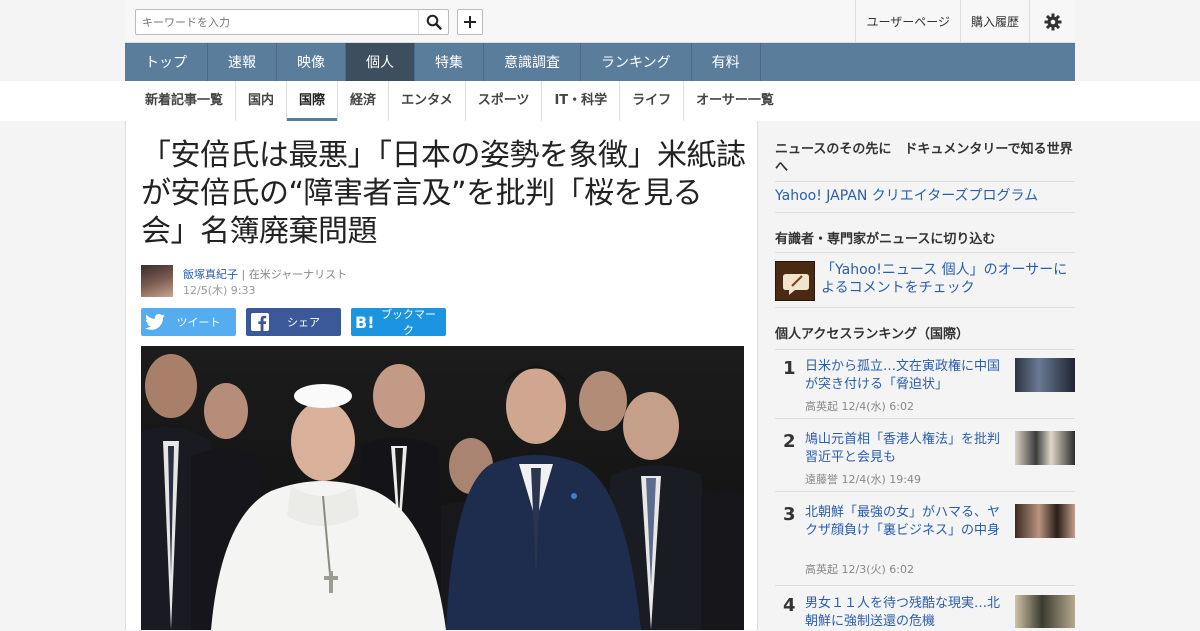  Describe the element at coordinates (311, 62) in the screenshot. I see `nav-item-video: 映像` at that location.